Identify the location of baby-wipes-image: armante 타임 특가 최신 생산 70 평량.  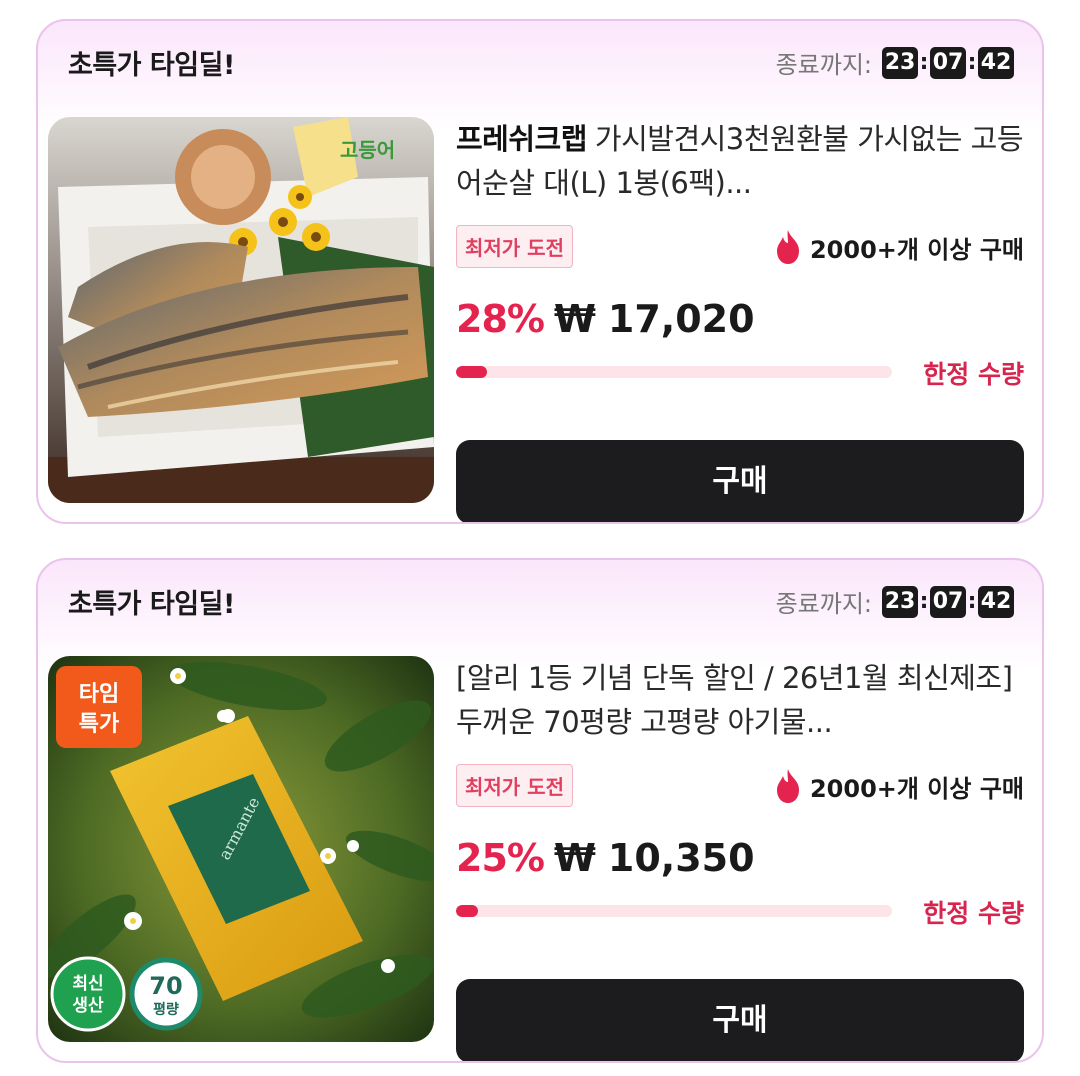
(241, 849).